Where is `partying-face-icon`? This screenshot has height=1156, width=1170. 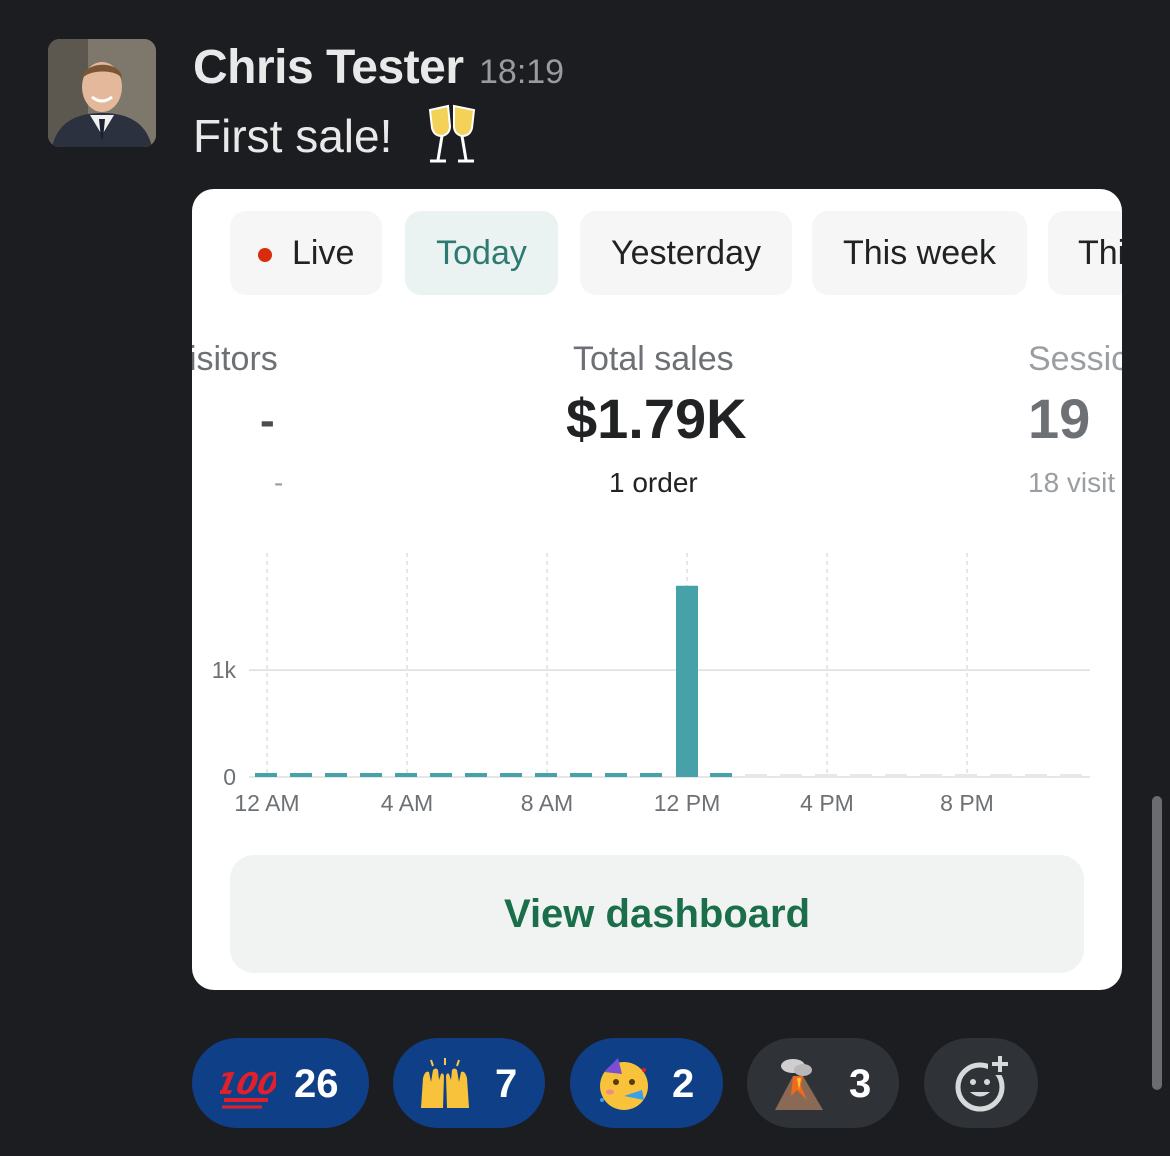
partying-face-icon is located at coordinates (624, 1084).